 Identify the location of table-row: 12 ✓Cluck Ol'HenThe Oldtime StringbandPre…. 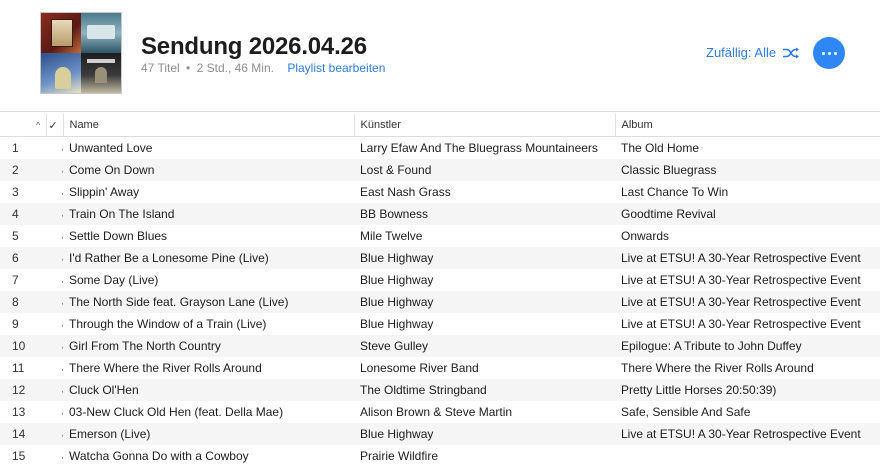
(440, 390).